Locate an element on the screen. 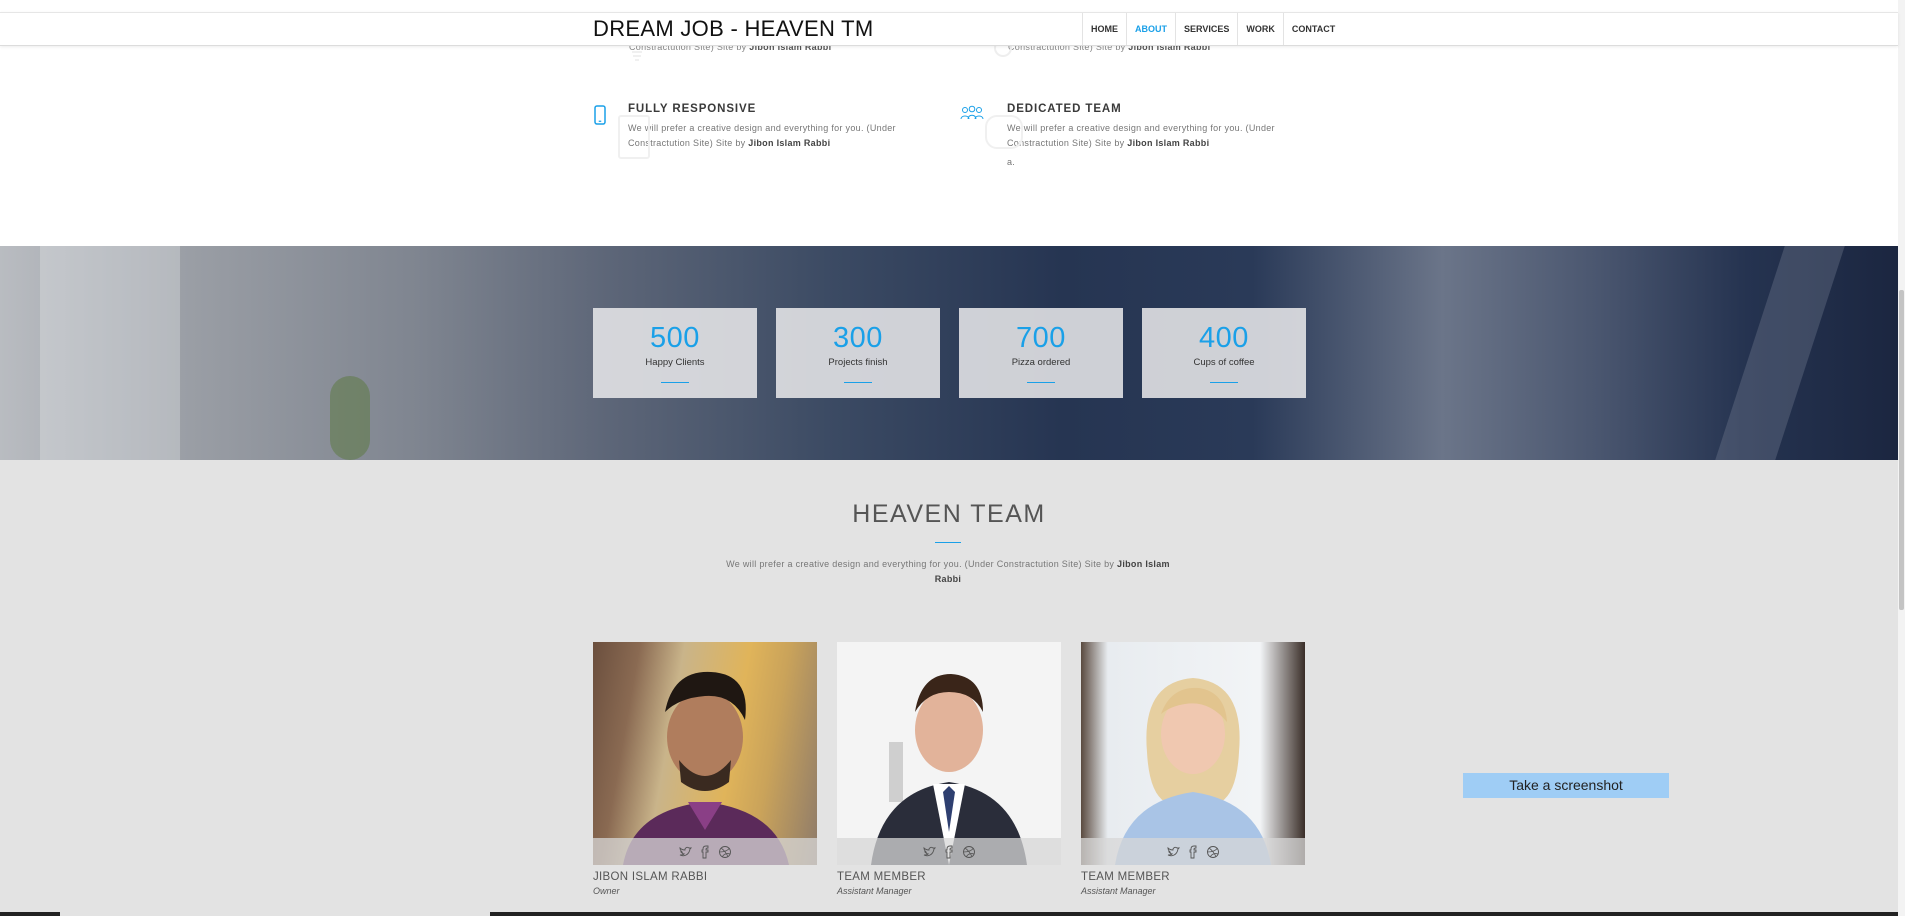 This screenshot has width=1905, height=916. nav-item-home: HOME is located at coordinates (1104, 29).